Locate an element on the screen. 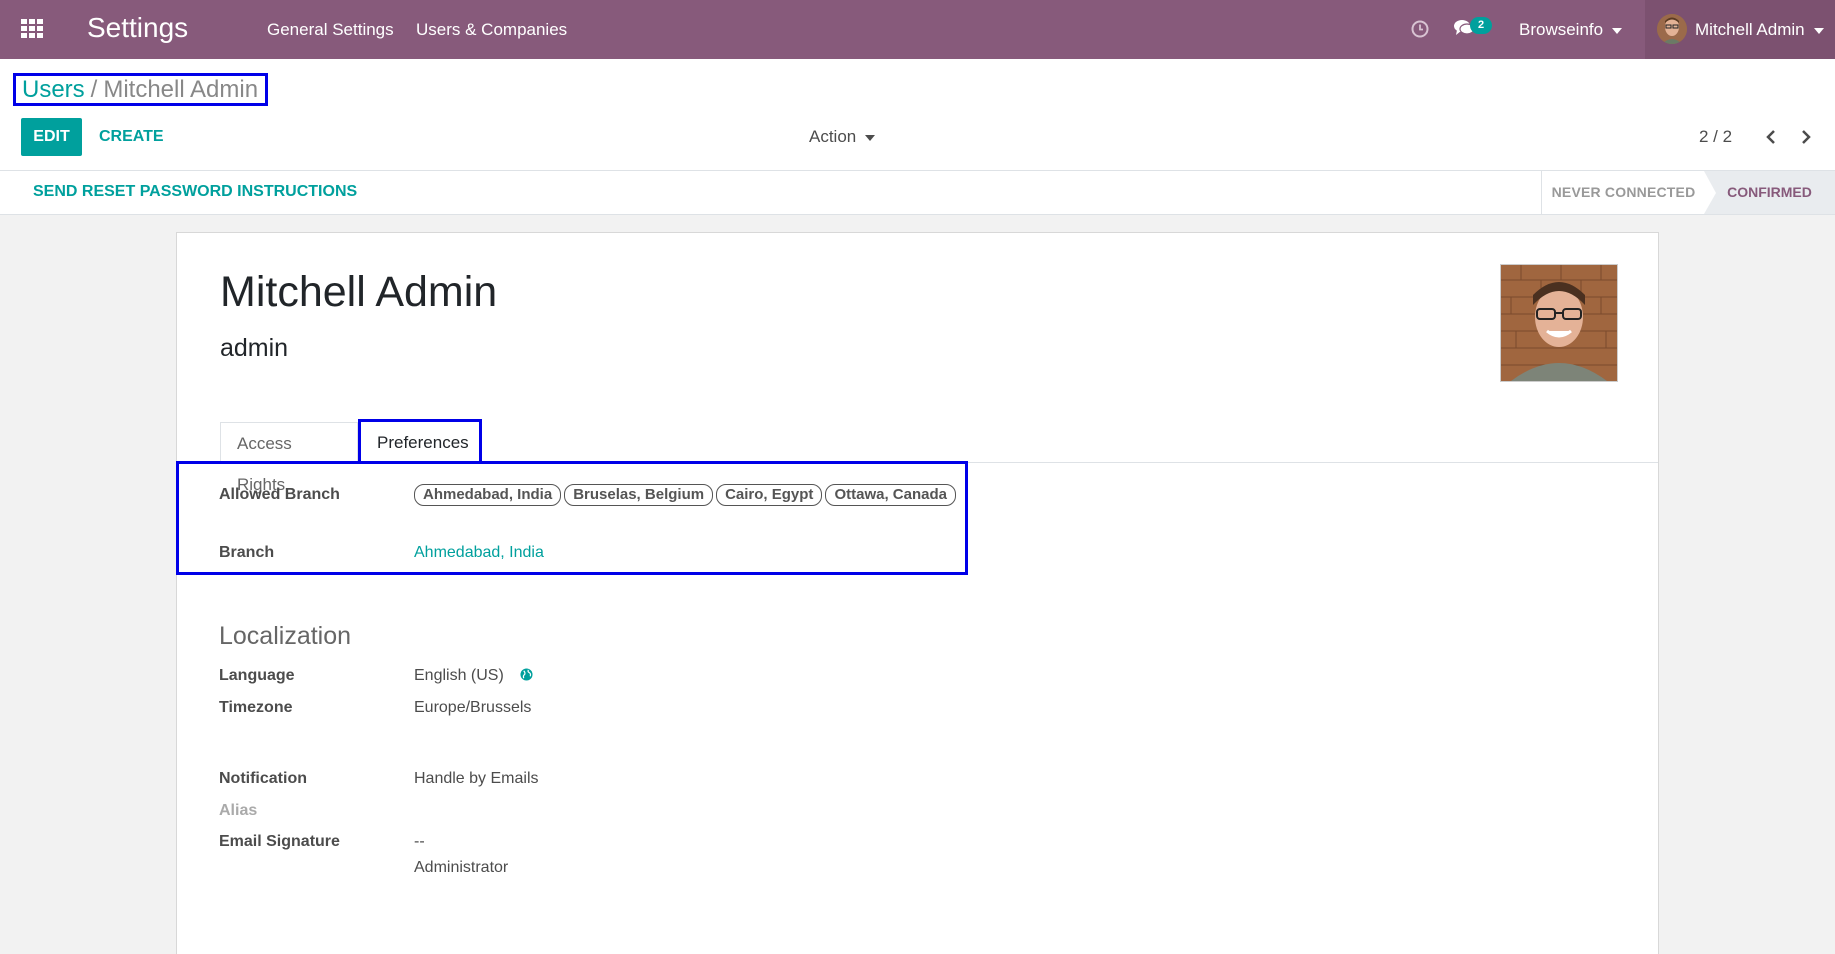 The height and width of the screenshot is (954, 1835). menu-users-companies: Users & Companies is located at coordinates (491, 30).